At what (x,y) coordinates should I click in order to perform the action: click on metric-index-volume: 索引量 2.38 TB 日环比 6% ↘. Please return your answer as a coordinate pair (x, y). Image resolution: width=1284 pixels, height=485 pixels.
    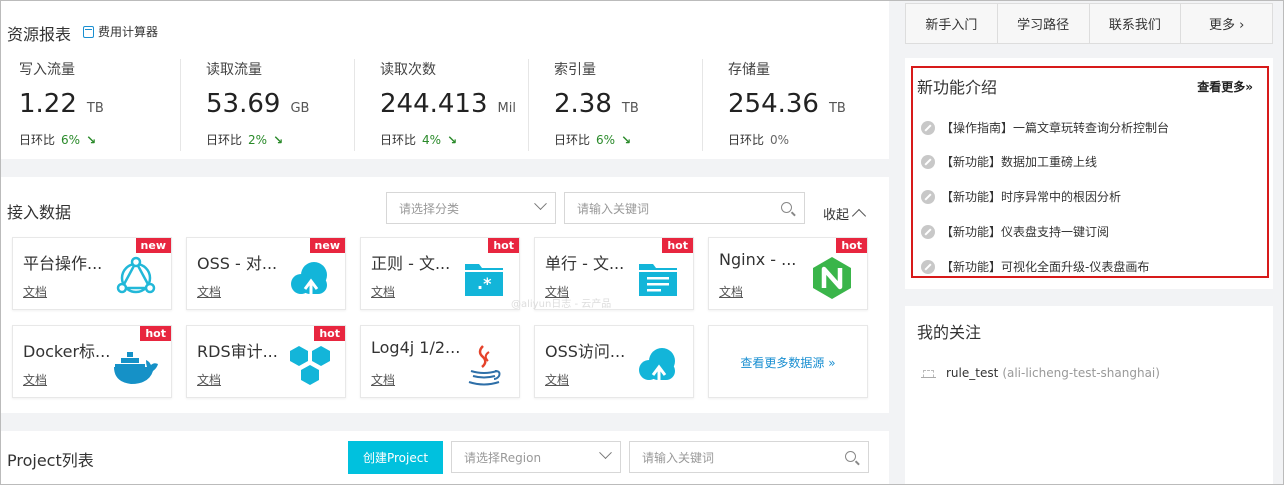
    Looking at the image, I should click on (596, 103).